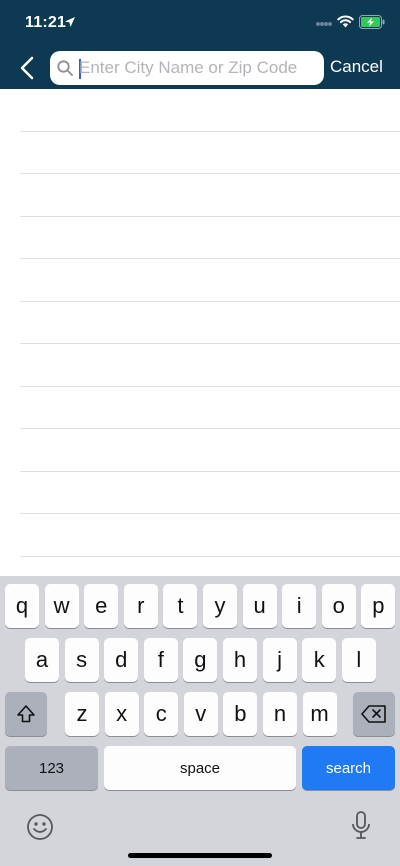 The height and width of the screenshot is (866, 400). What do you see at coordinates (200, 768) in the screenshot?
I see `space-key: space` at bounding box center [200, 768].